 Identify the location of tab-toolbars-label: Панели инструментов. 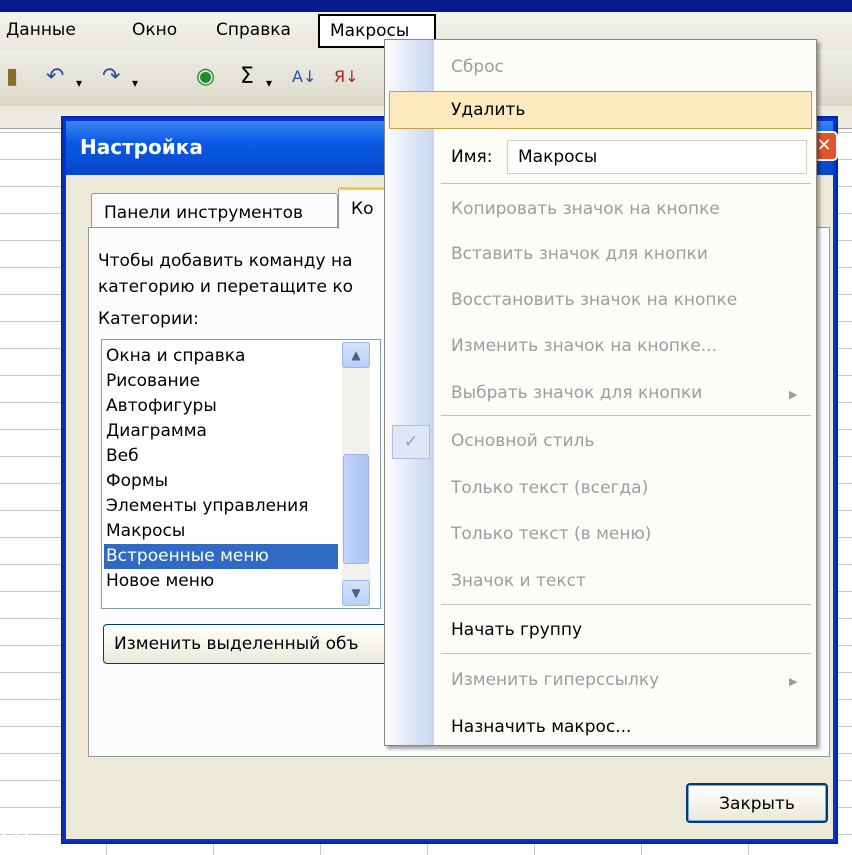
(204, 213).